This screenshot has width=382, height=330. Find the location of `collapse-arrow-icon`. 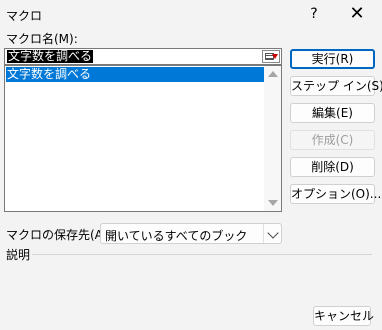

collapse-arrow-icon is located at coordinates (275, 56).